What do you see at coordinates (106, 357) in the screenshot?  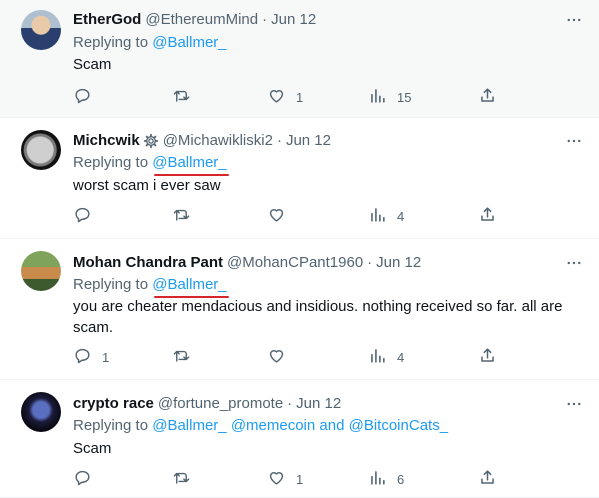 I see `reply-count: 1` at bounding box center [106, 357].